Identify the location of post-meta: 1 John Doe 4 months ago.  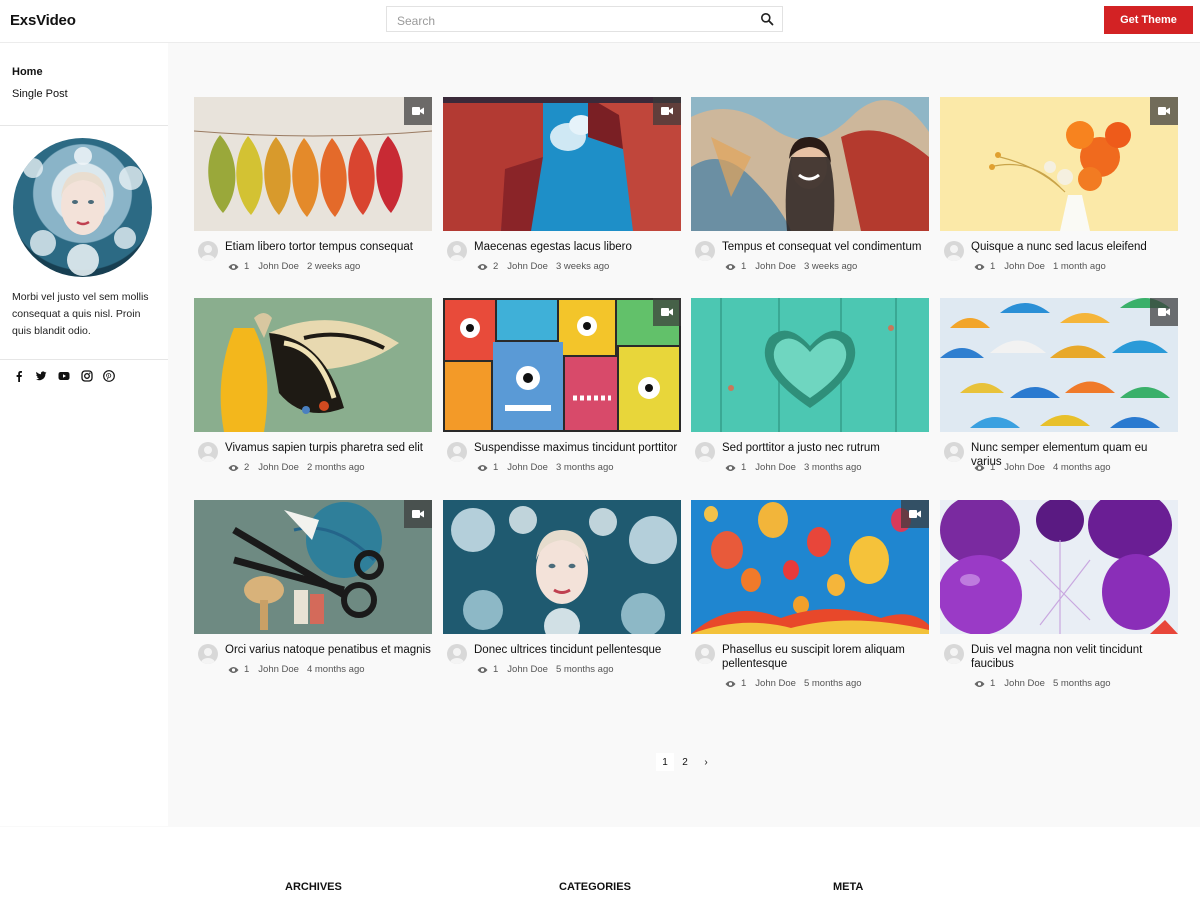
(1042, 467).